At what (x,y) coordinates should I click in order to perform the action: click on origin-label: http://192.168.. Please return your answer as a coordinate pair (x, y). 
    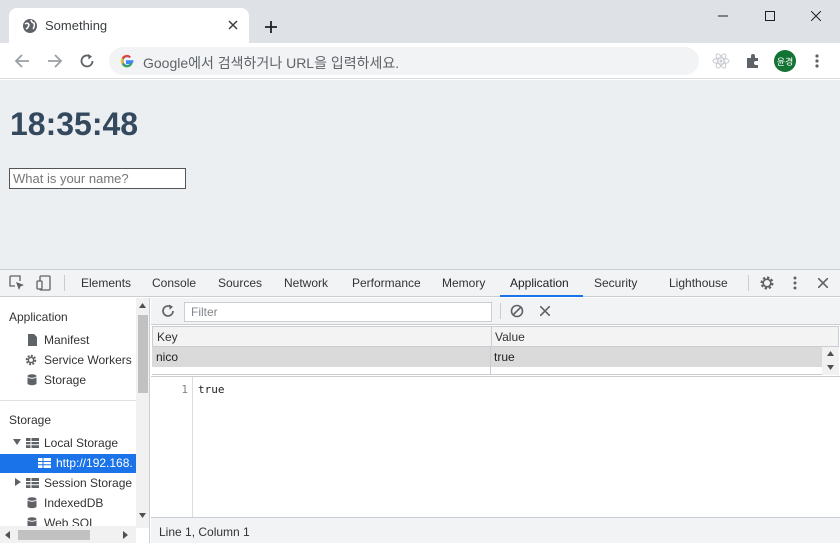
    Looking at the image, I should click on (94, 463).